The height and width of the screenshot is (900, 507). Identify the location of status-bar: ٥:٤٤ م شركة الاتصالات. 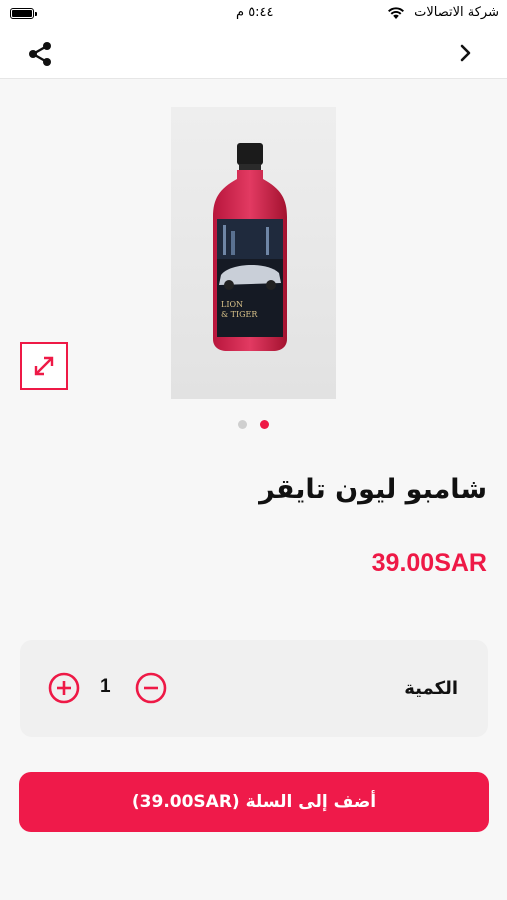
(253, 14).